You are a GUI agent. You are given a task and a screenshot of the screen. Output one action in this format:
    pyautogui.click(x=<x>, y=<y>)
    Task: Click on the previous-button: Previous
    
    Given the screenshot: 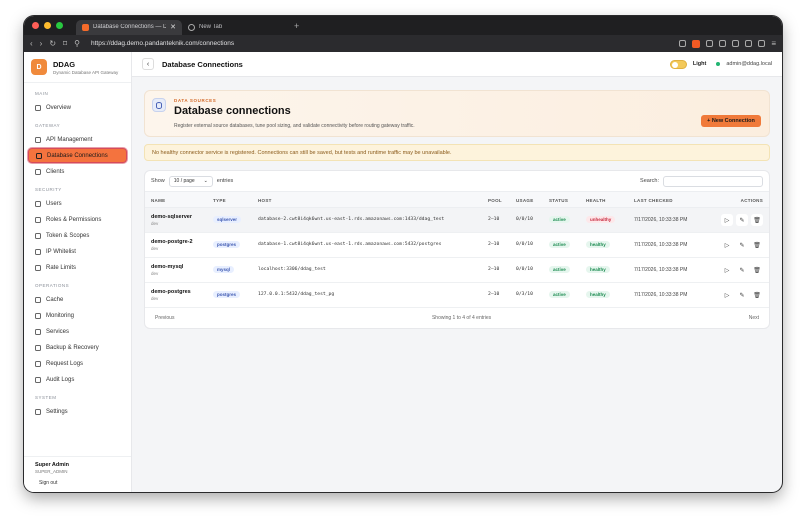 What is the action you would take?
    pyautogui.click(x=164, y=318)
    